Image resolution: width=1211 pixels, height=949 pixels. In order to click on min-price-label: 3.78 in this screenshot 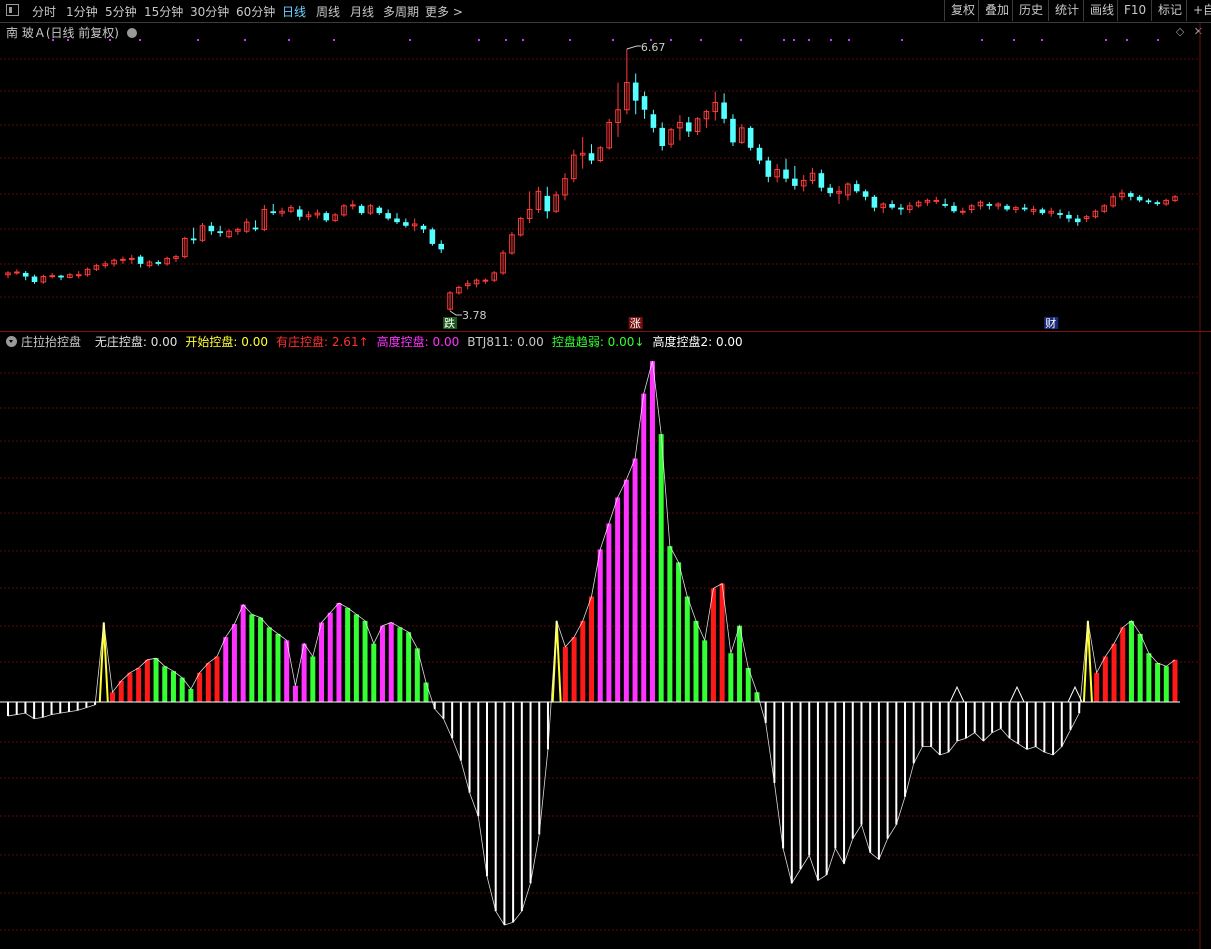, I will do `click(474, 315)`.